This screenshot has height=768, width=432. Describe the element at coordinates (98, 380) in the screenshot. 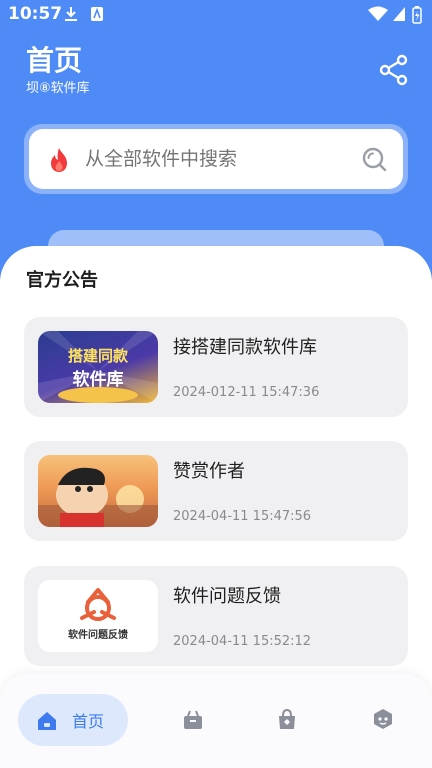

I see `thumbnail-text: 软件库` at that location.